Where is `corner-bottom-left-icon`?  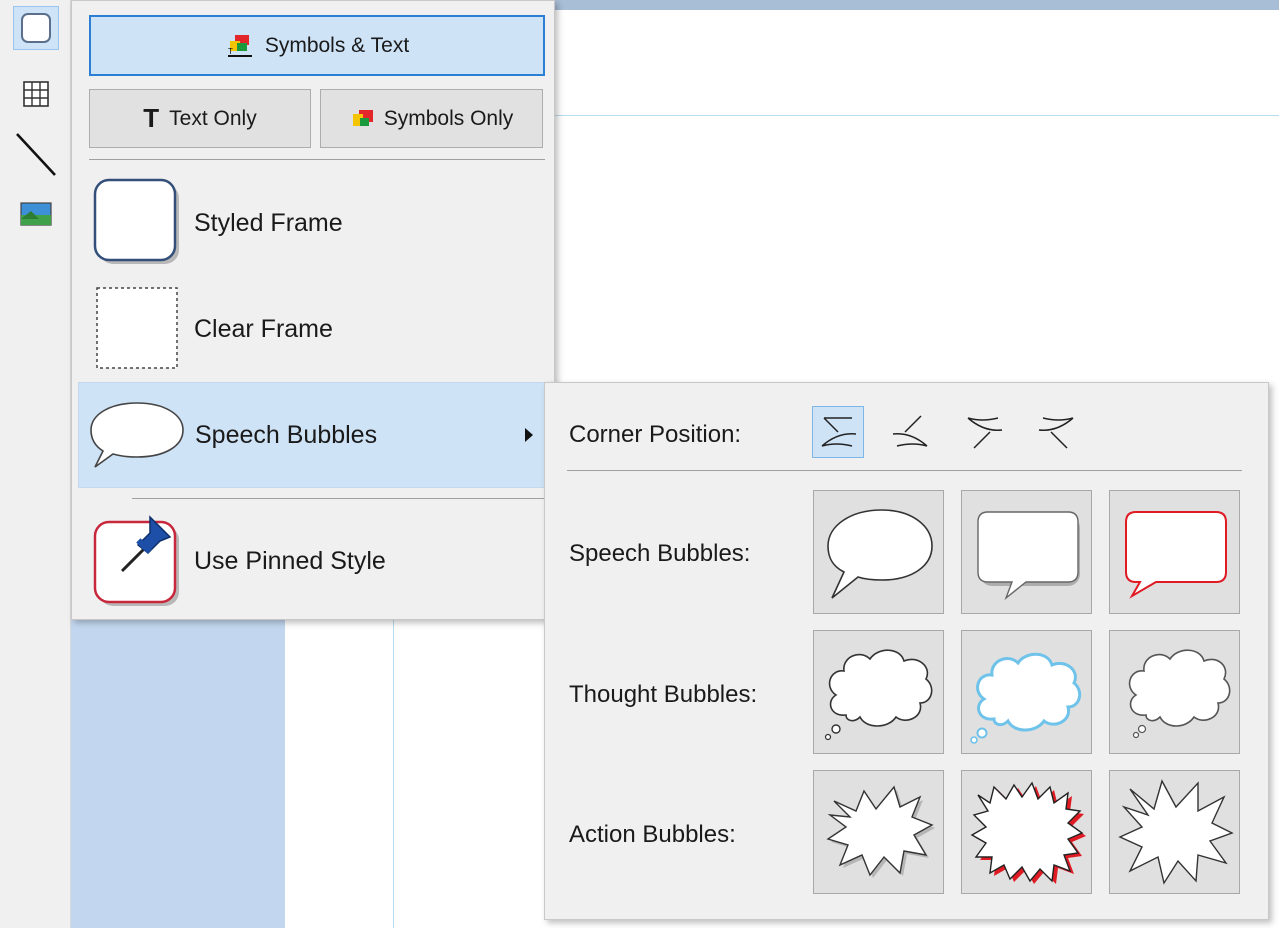 corner-bottom-left-icon is located at coordinates (839, 432).